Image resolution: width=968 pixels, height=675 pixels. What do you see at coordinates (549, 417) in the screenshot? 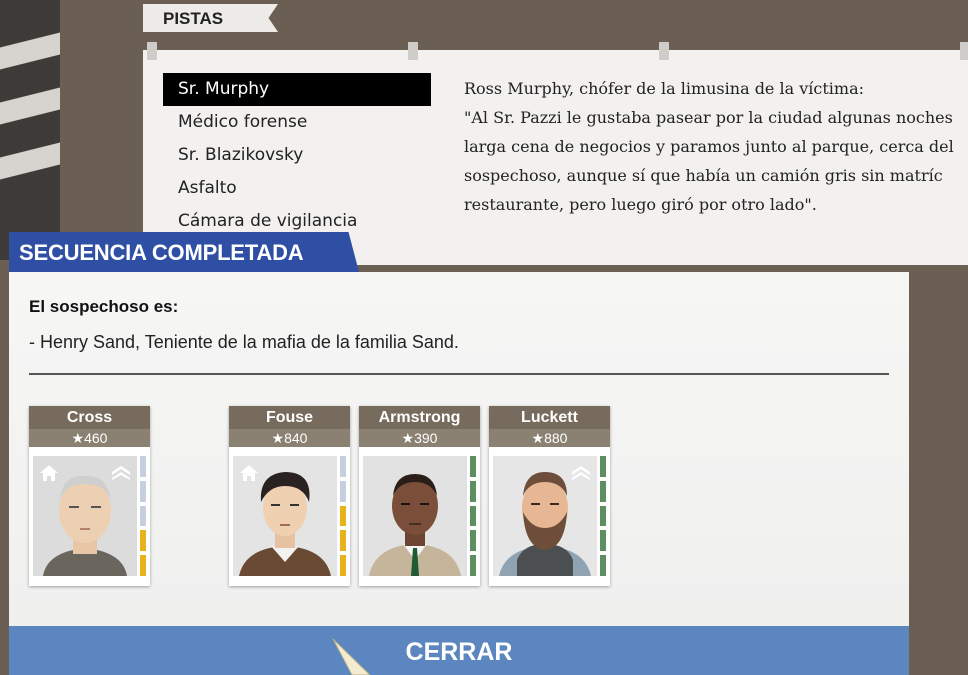
I see `card-name: Luckett` at bounding box center [549, 417].